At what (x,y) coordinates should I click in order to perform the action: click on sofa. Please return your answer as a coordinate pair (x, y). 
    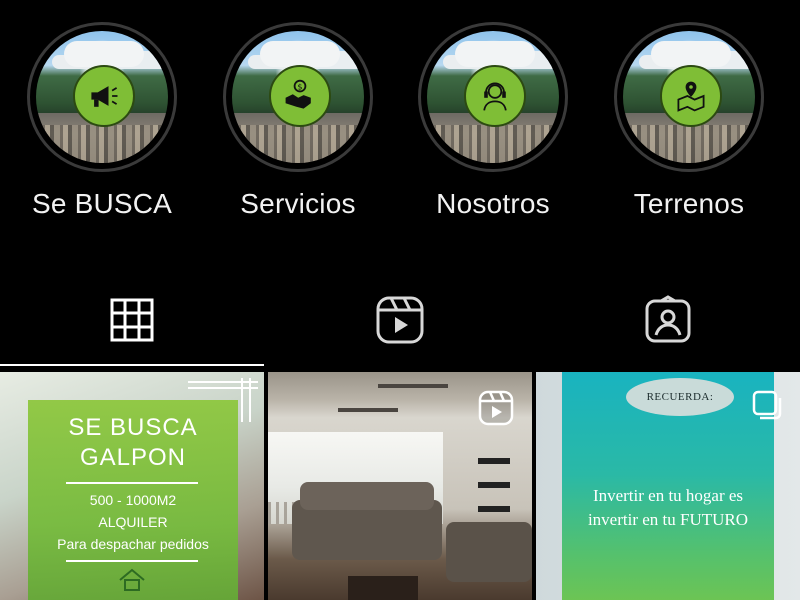
    Looking at the image, I should click on (367, 521).